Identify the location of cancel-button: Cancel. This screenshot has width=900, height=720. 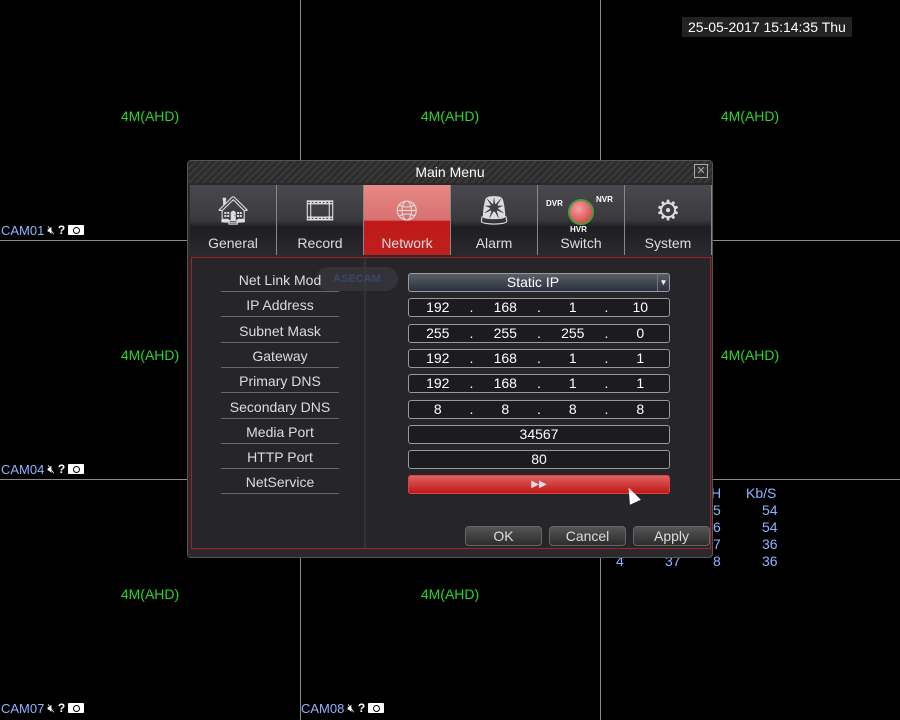
(587, 536).